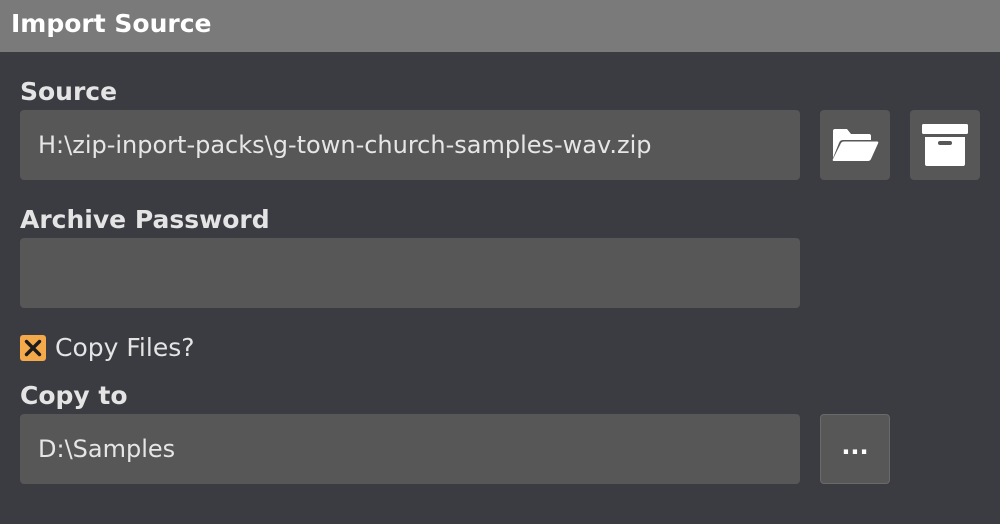 The image size is (1000, 524). What do you see at coordinates (69, 91) in the screenshot?
I see `source-label: Source` at bounding box center [69, 91].